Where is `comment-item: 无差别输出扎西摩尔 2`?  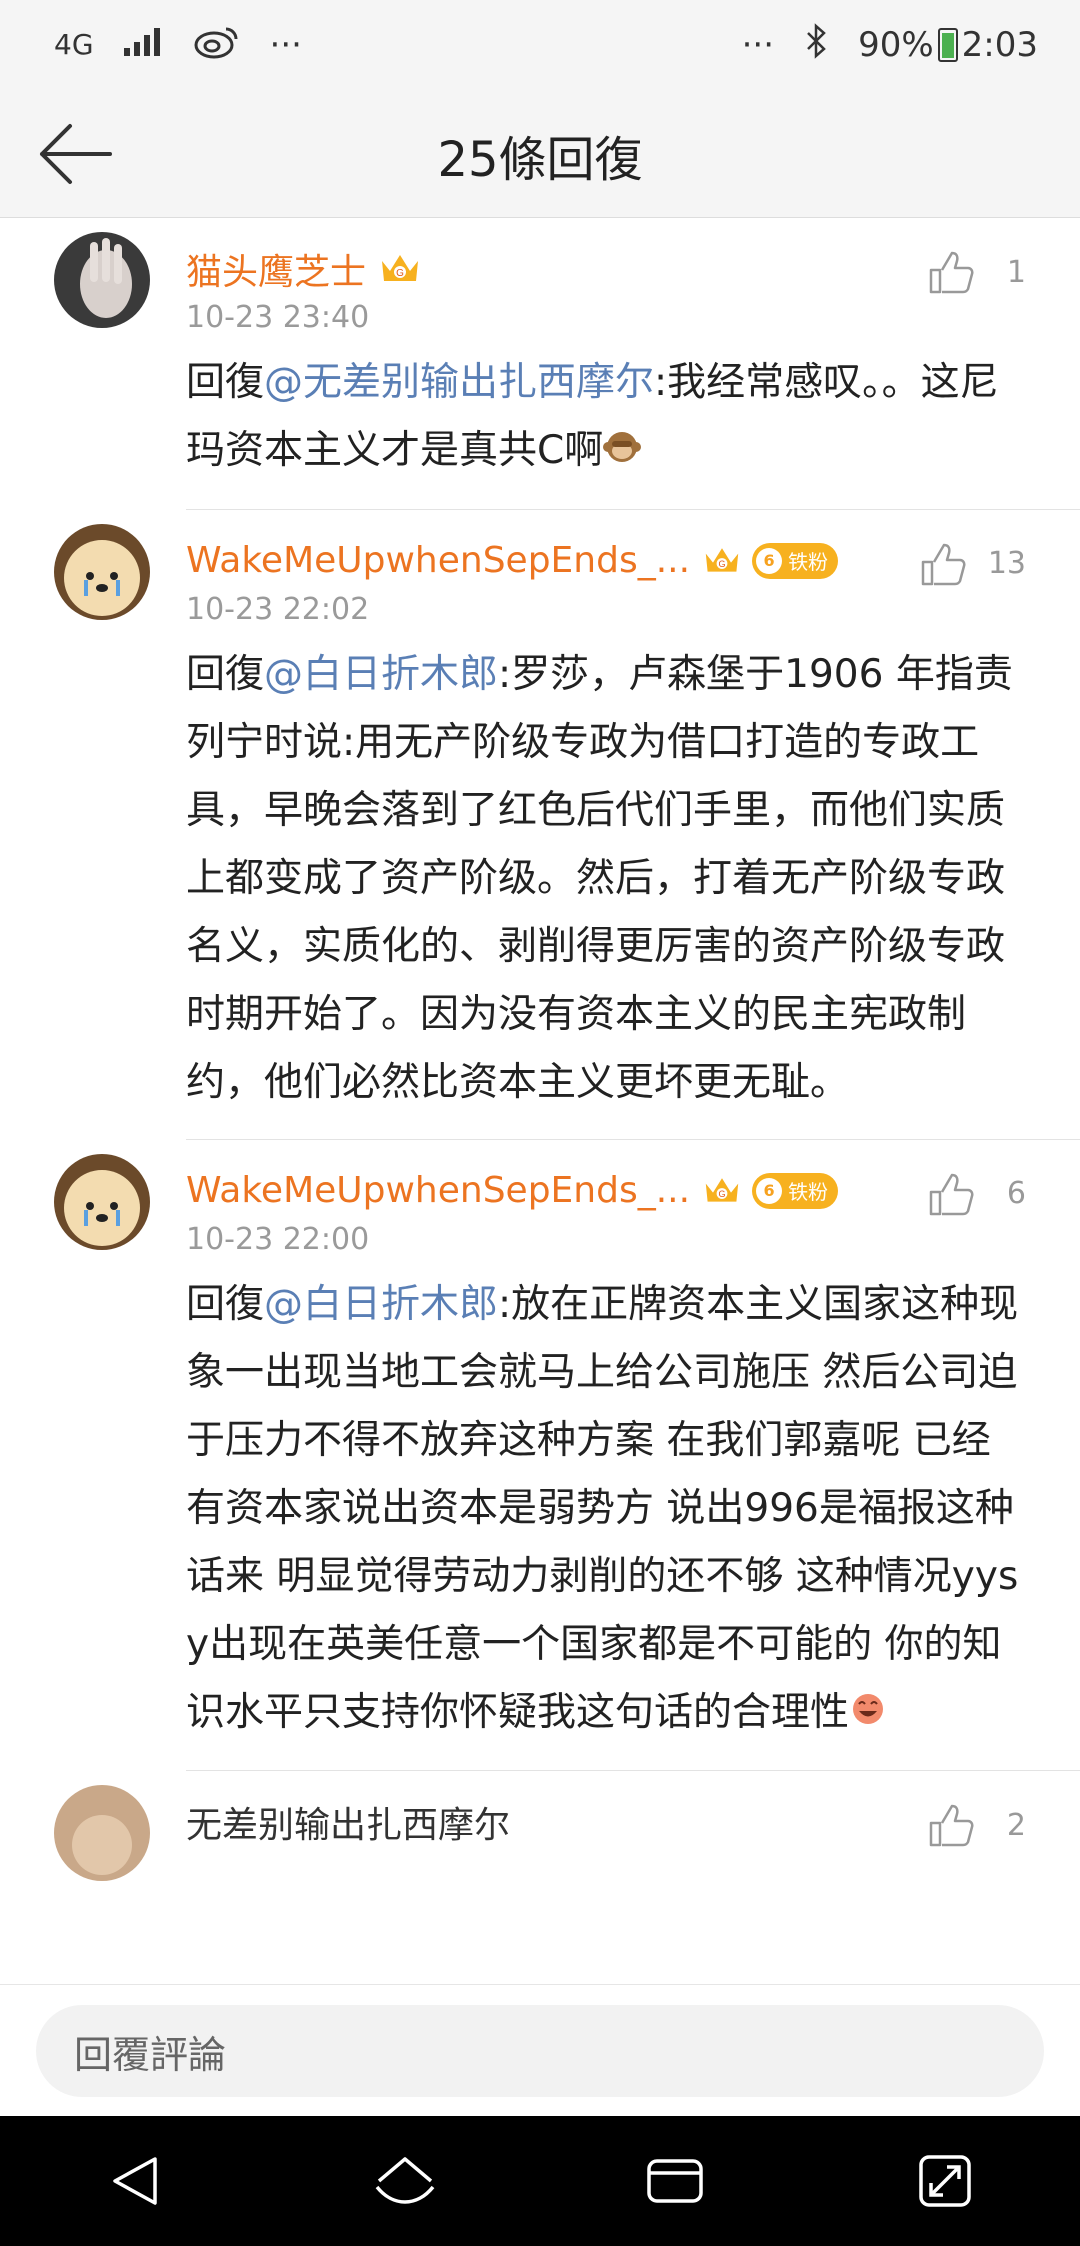 comment-item: 无差别输出扎西摩尔 2 is located at coordinates (540, 1826).